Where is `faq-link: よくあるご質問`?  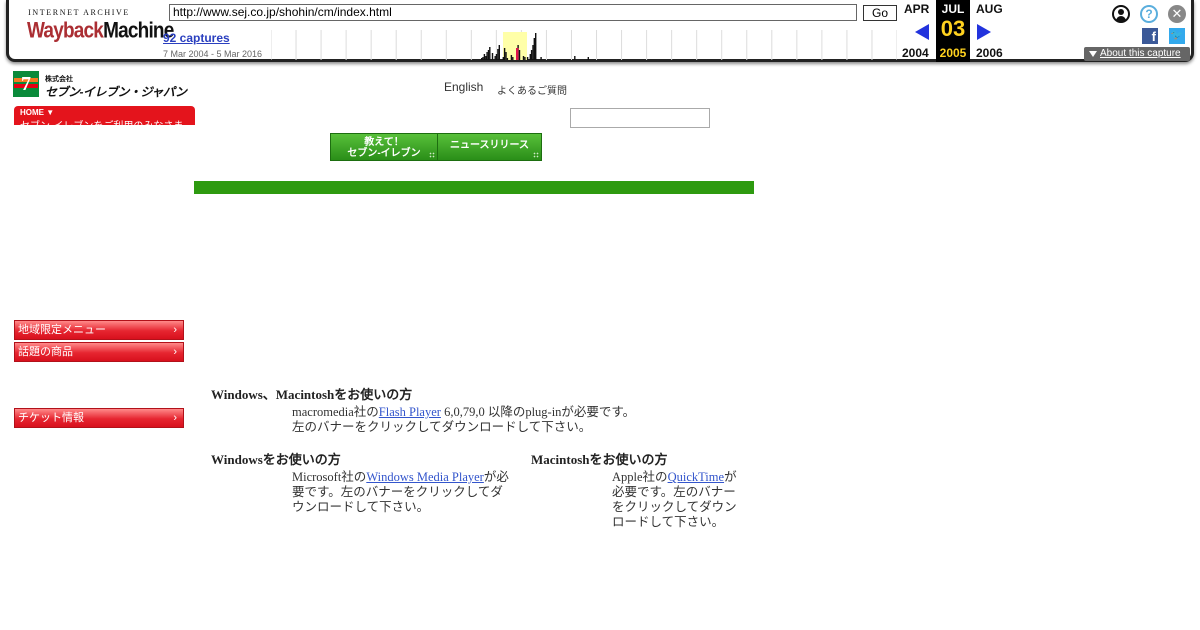
faq-link: よくあるご質問 is located at coordinates (532, 89).